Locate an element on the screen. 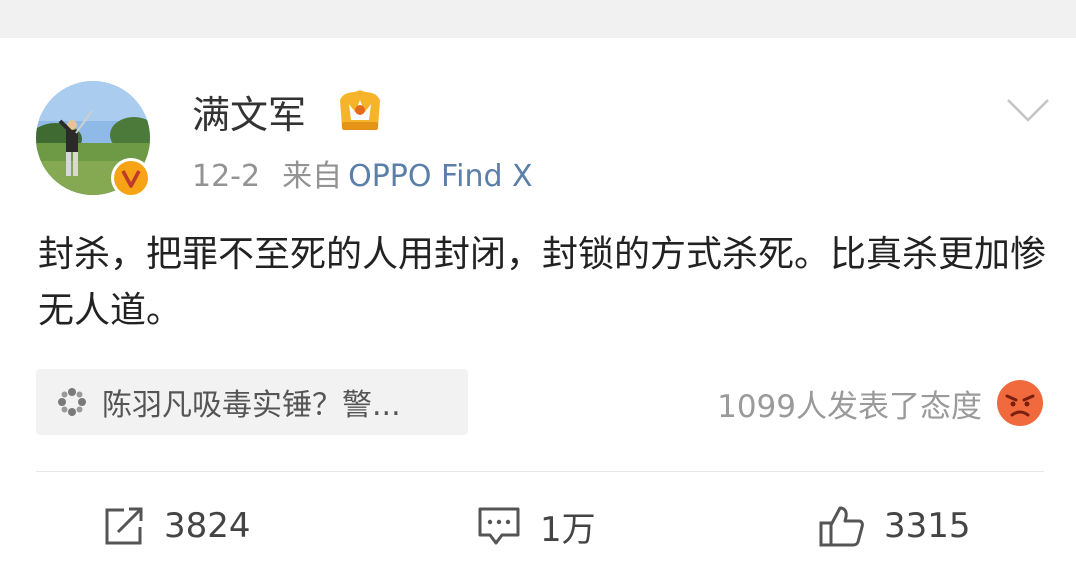 This screenshot has height=578, width=1076. reactions-label: 1099人发表了态度 is located at coordinates (849, 406).